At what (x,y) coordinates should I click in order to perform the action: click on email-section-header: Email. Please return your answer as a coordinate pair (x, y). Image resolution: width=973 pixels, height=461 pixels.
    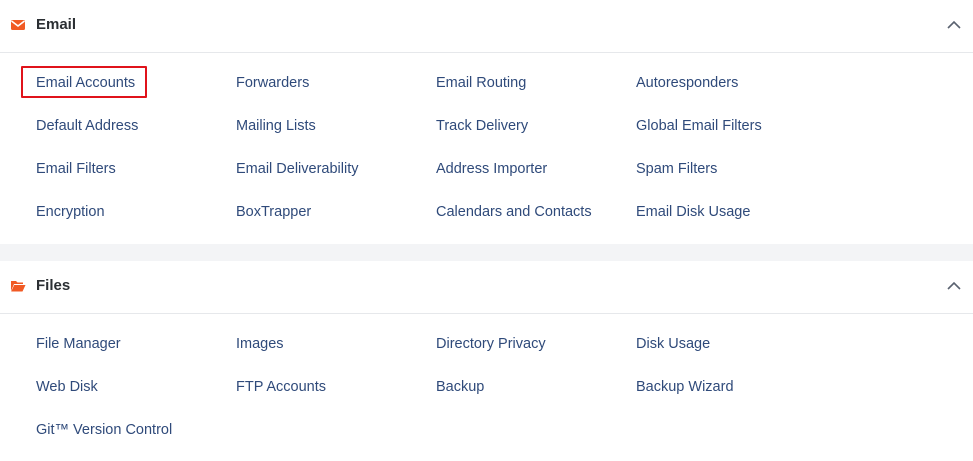
    Looking at the image, I should click on (486, 26).